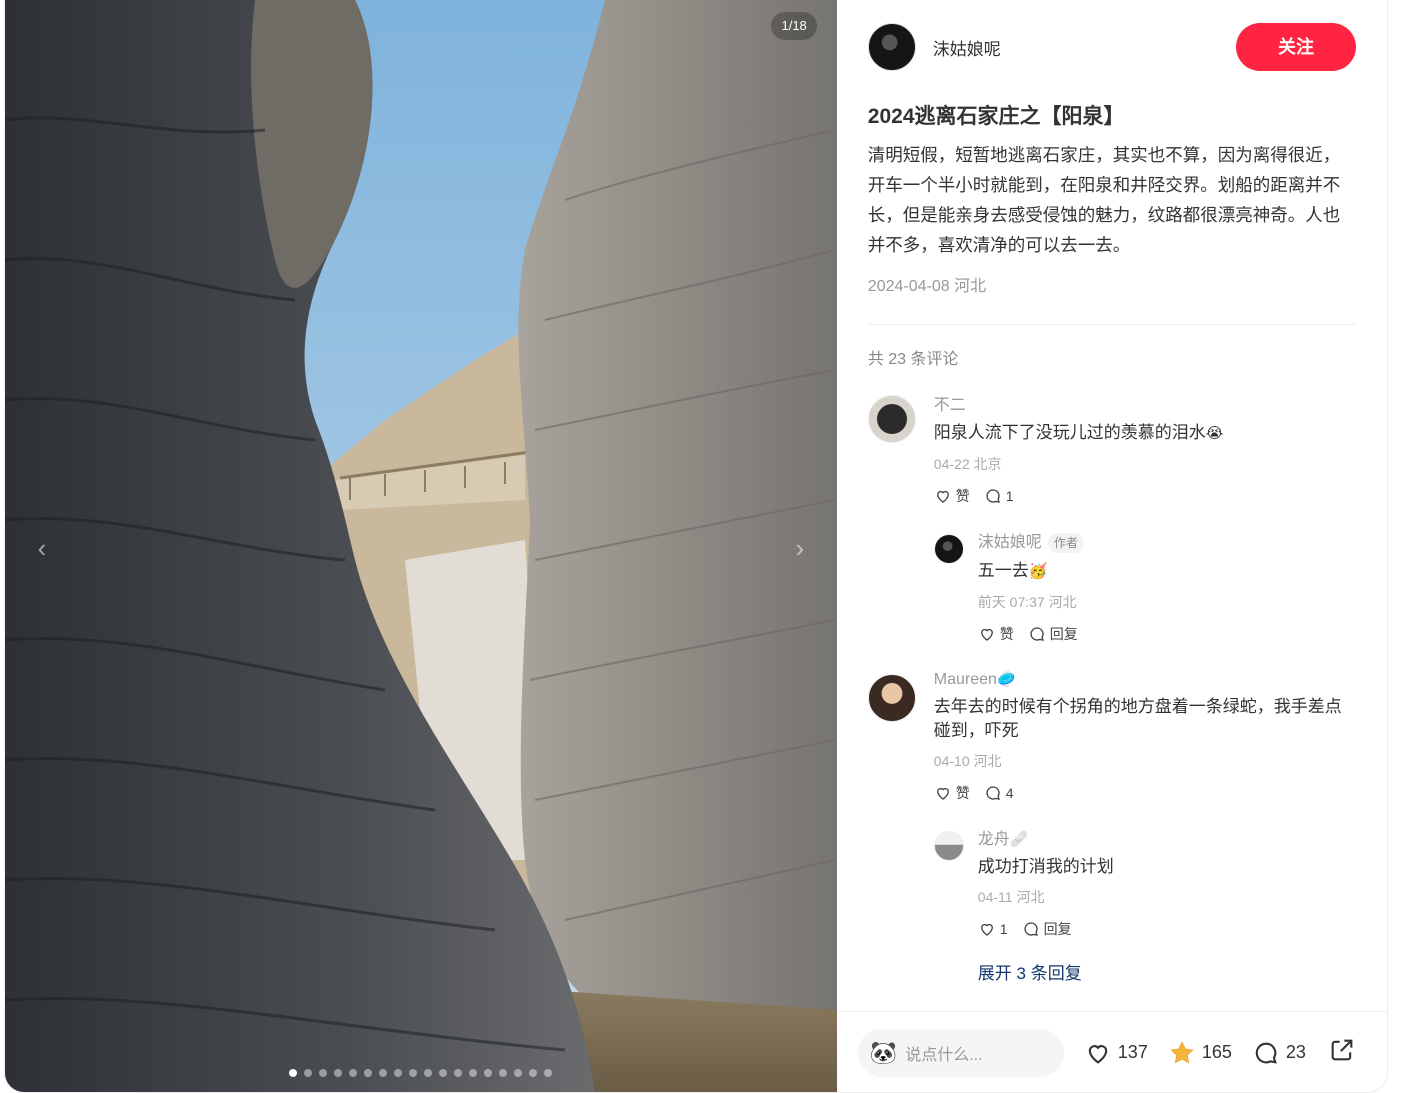 The image size is (1420, 1093). Describe the element at coordinates (421, 1073) in the screenshot. I see `image-pagination` at that location.